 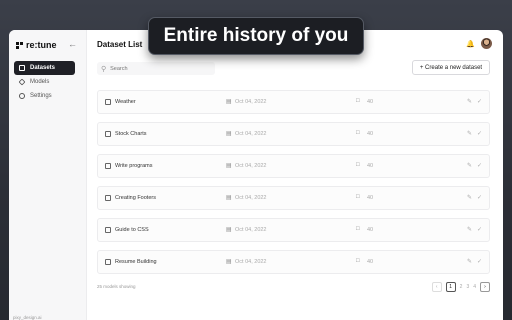 What do you see at coordinates (135, 198) in the screenshot?
I see `dataset-name: Creating Footers` at bounding box center [135, 198].